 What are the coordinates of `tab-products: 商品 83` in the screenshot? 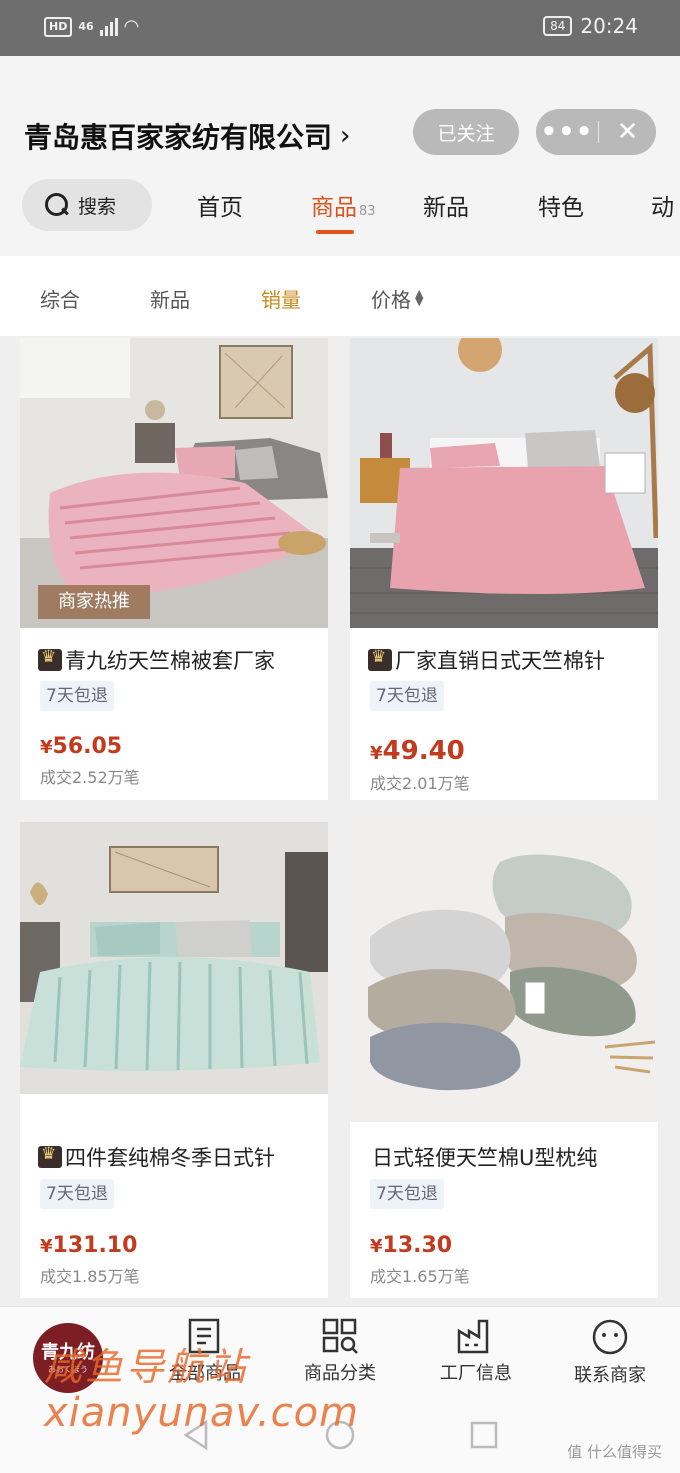 It's located at (343, 205).